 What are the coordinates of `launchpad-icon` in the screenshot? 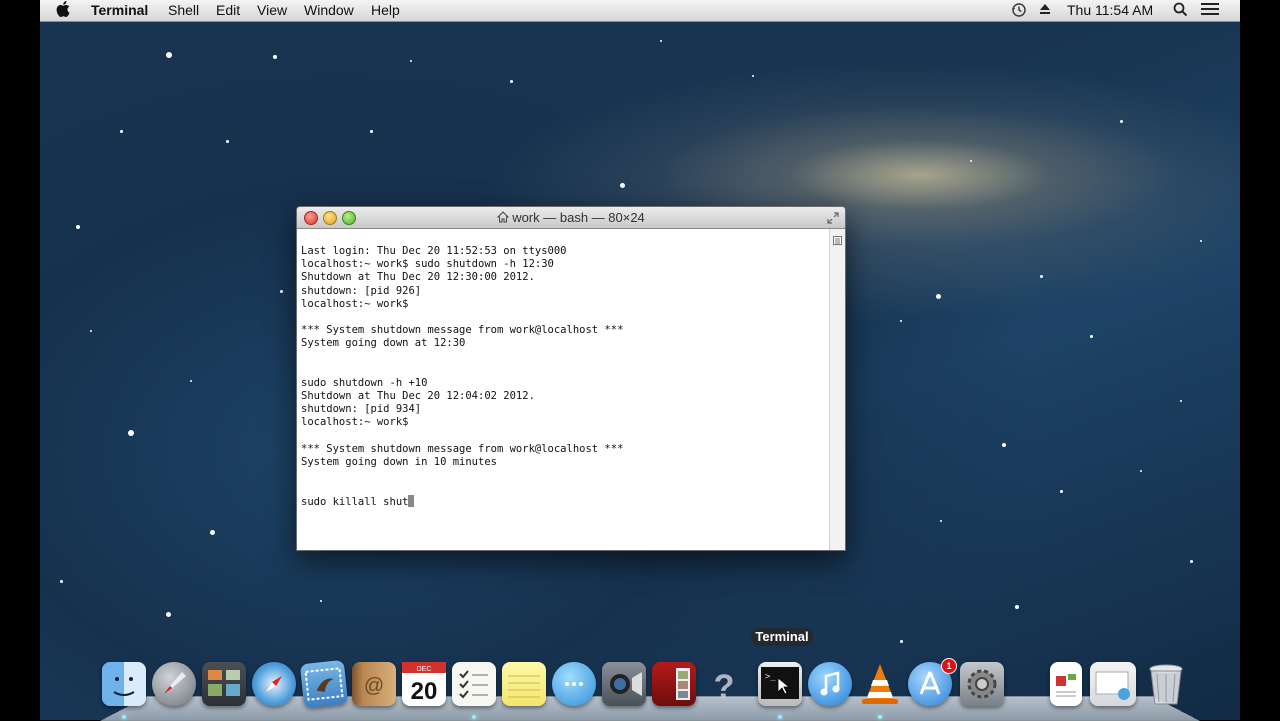 It's located at (174, 684).